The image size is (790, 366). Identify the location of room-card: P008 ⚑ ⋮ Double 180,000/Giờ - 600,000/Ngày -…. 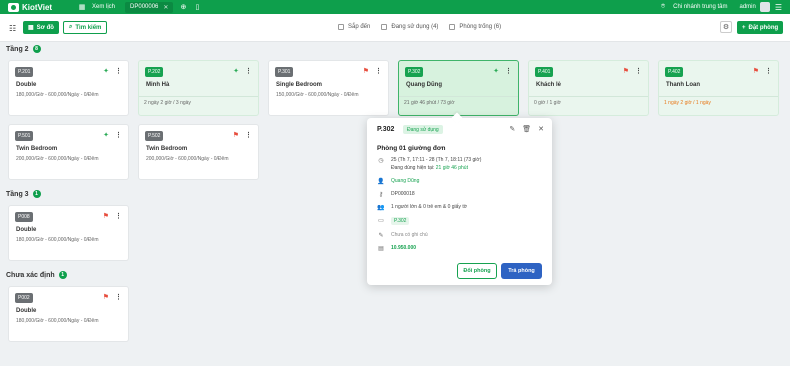
(68, 233).